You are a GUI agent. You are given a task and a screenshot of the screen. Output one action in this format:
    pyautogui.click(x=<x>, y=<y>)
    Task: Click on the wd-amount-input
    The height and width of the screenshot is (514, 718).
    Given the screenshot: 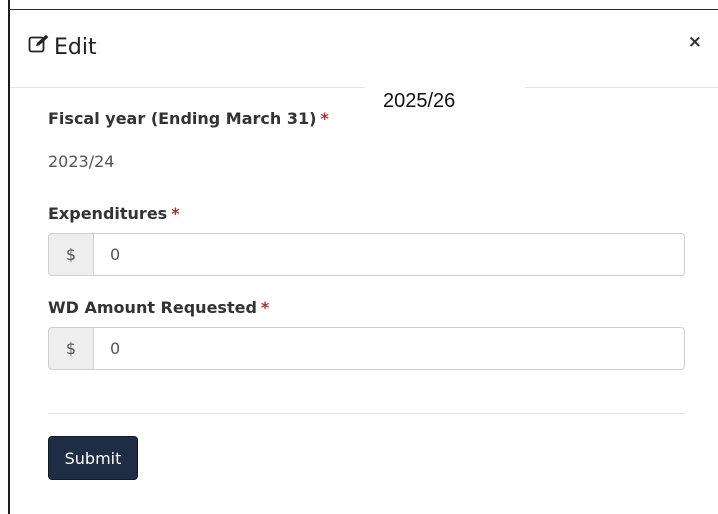 What is the action you would take?
    pyautogui.click(x=389, y=348)
    